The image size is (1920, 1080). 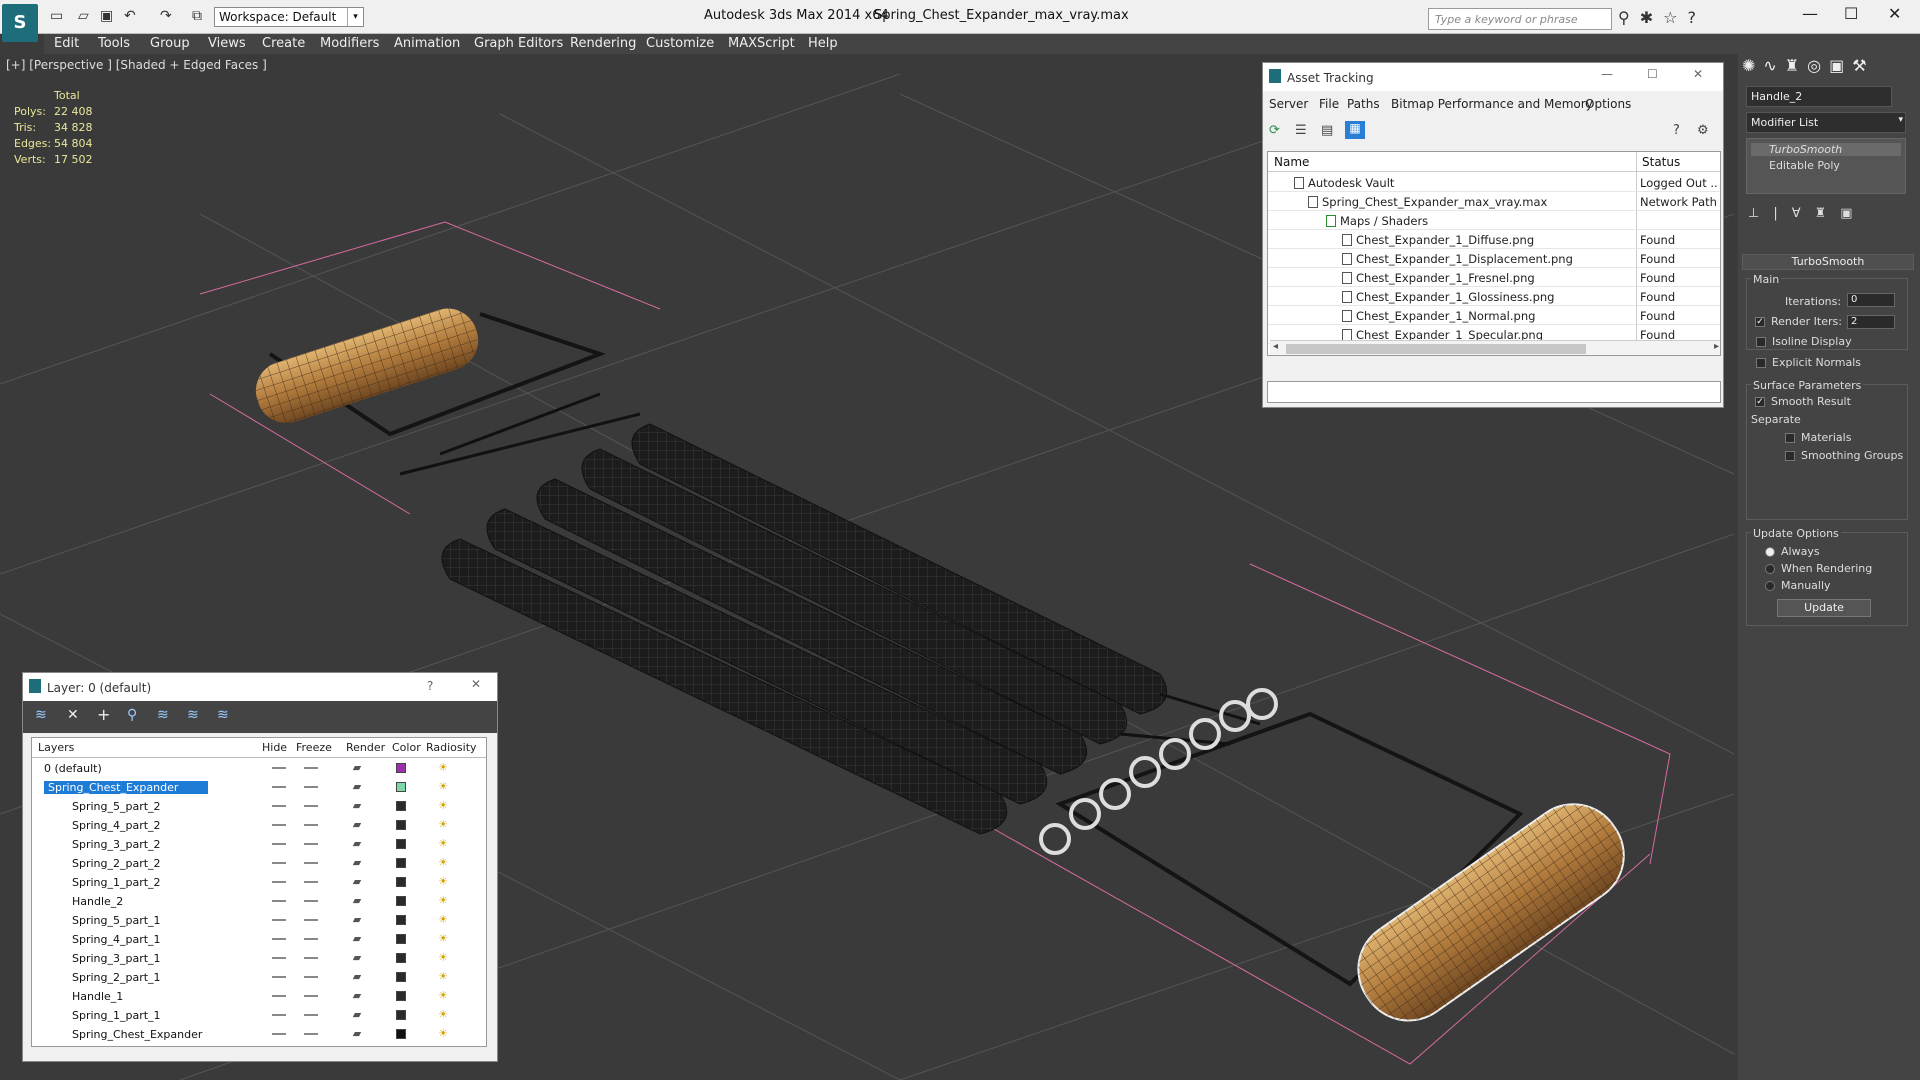 What do you see at coordinates (1607, 74) in the screenshot?
I see `minimize-icon: —` at bounding box center [1607, 74].